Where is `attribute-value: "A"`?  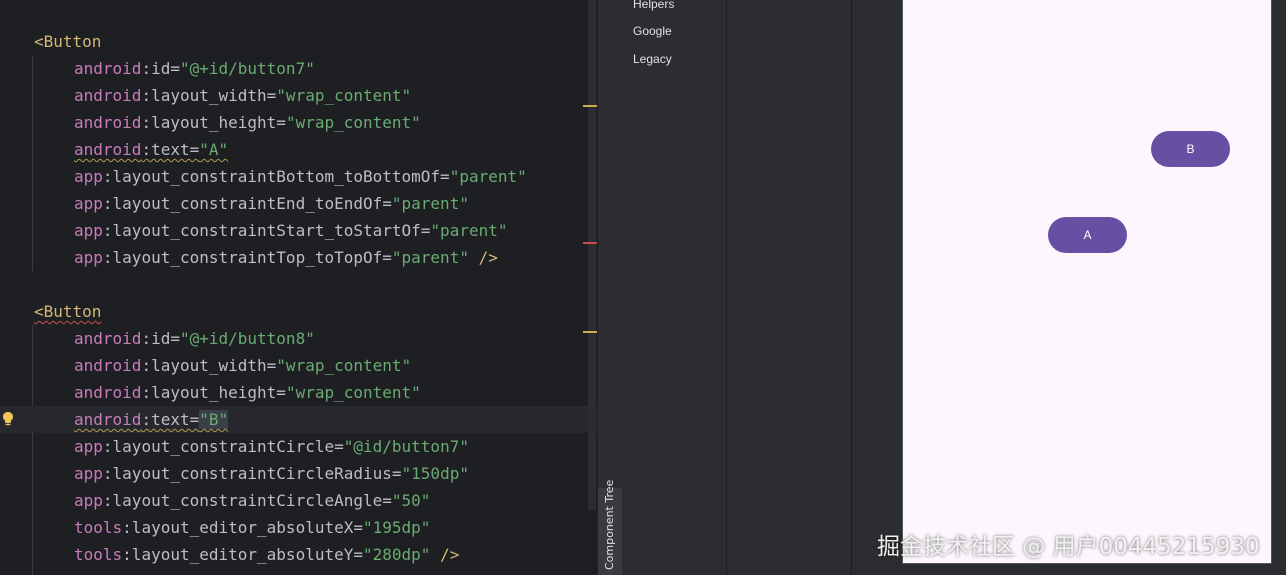 attribute-value: "A" is located at coordinates (214, 149).